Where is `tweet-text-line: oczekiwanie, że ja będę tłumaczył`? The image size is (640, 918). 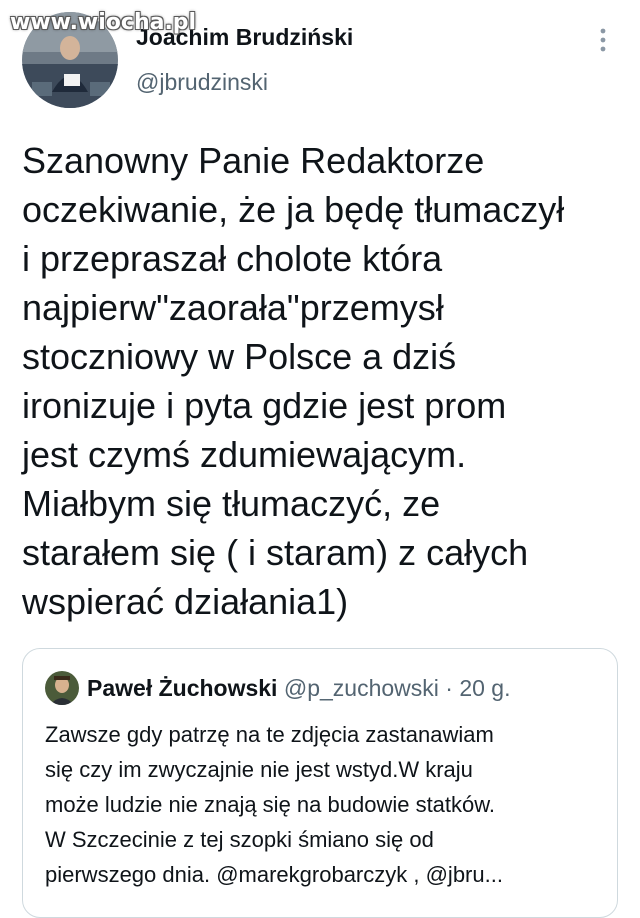
tweet-text-line: oczekiwanie, że ja będę tłumaczył is located at coordinates (293, 209).